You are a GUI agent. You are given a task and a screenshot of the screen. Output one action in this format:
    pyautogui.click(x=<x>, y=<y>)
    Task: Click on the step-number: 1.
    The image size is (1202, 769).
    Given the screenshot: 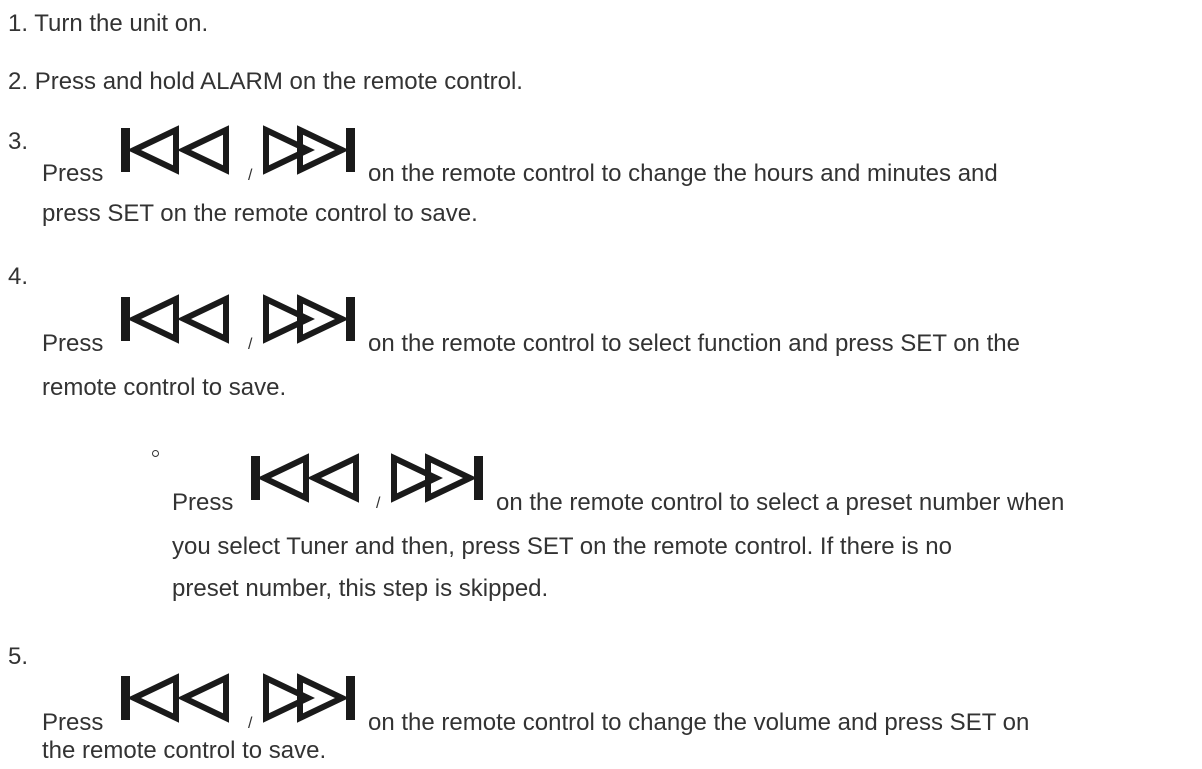 What is the action you would take?
    pyautogui.click(x=18, y=23)
    